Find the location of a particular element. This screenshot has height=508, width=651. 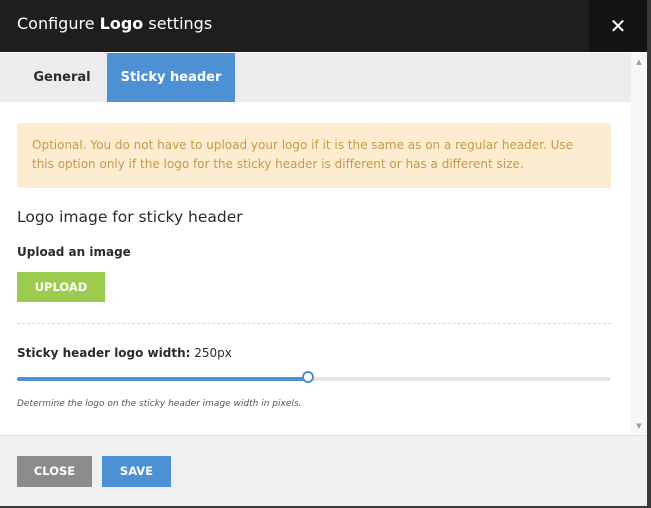

tab-sticky-header: Sticky header is located at coordinates (171, 77).